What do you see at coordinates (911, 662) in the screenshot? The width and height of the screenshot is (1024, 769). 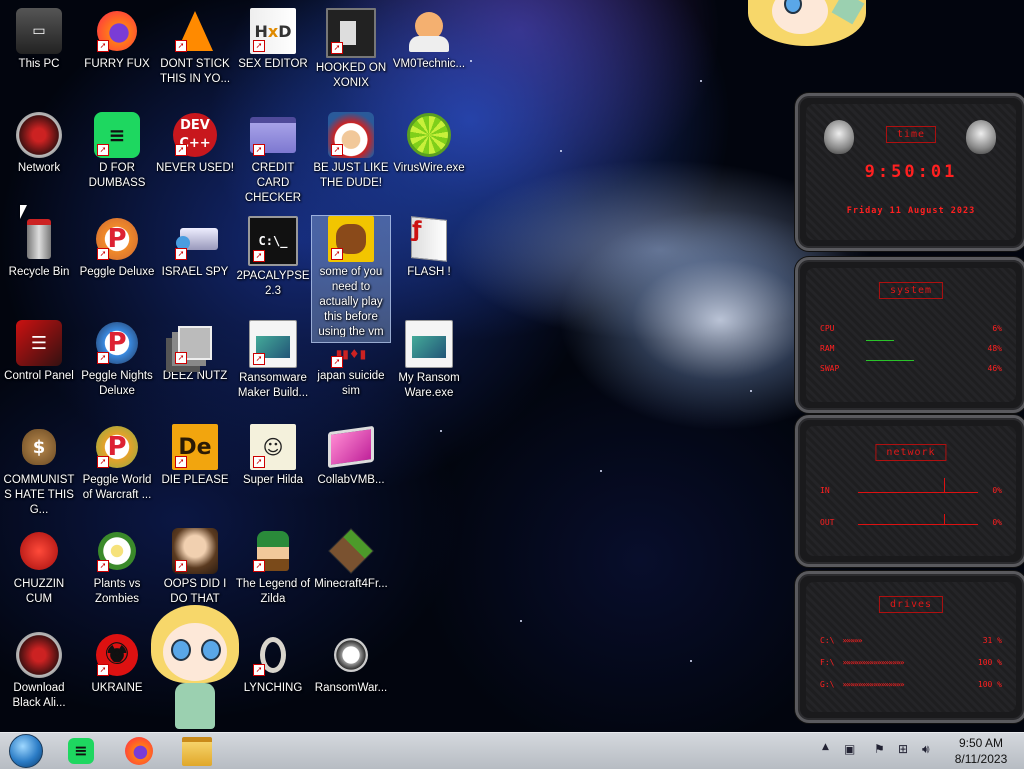 I see `drive-row: F:\ »»»»»»»»»»»»»»»» 100 %` at bounding box center [911, 662].